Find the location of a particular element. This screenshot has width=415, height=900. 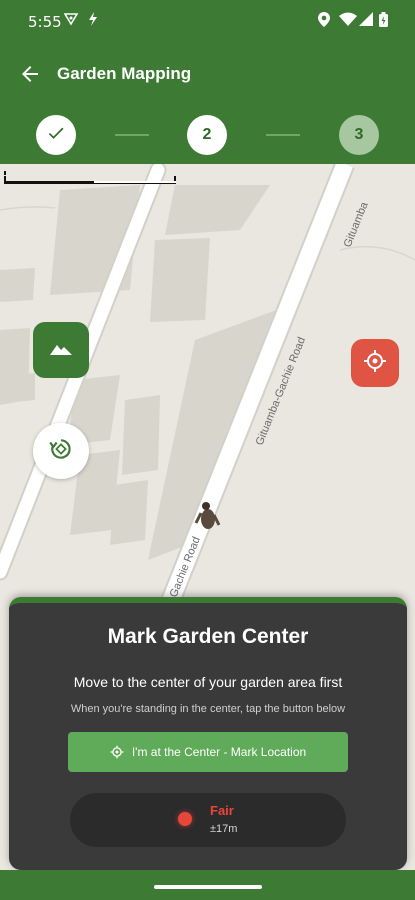

progress-stepper: 2 3 is located at coordinates (207, 134).